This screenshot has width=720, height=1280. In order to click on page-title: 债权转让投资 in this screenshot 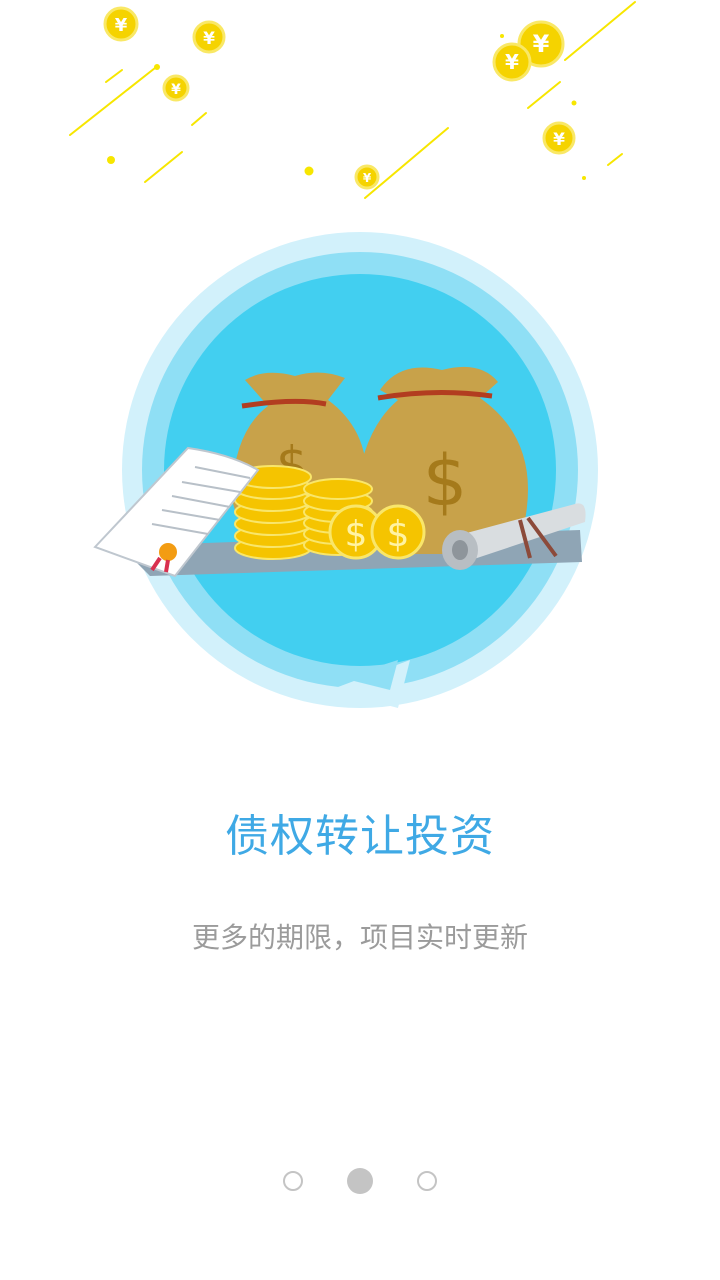, I will do `click(360, 836)`.